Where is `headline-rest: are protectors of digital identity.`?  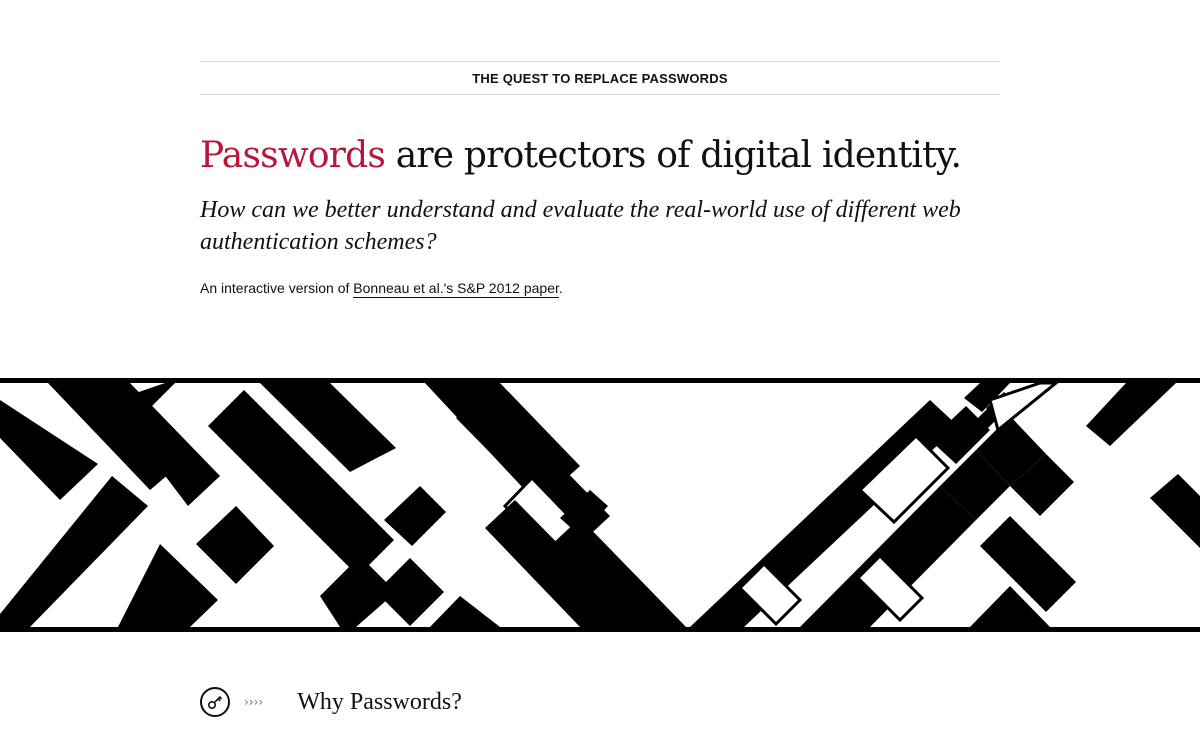
headline-rest: are protectors of digital identity. is located at coordinates (673, 155).